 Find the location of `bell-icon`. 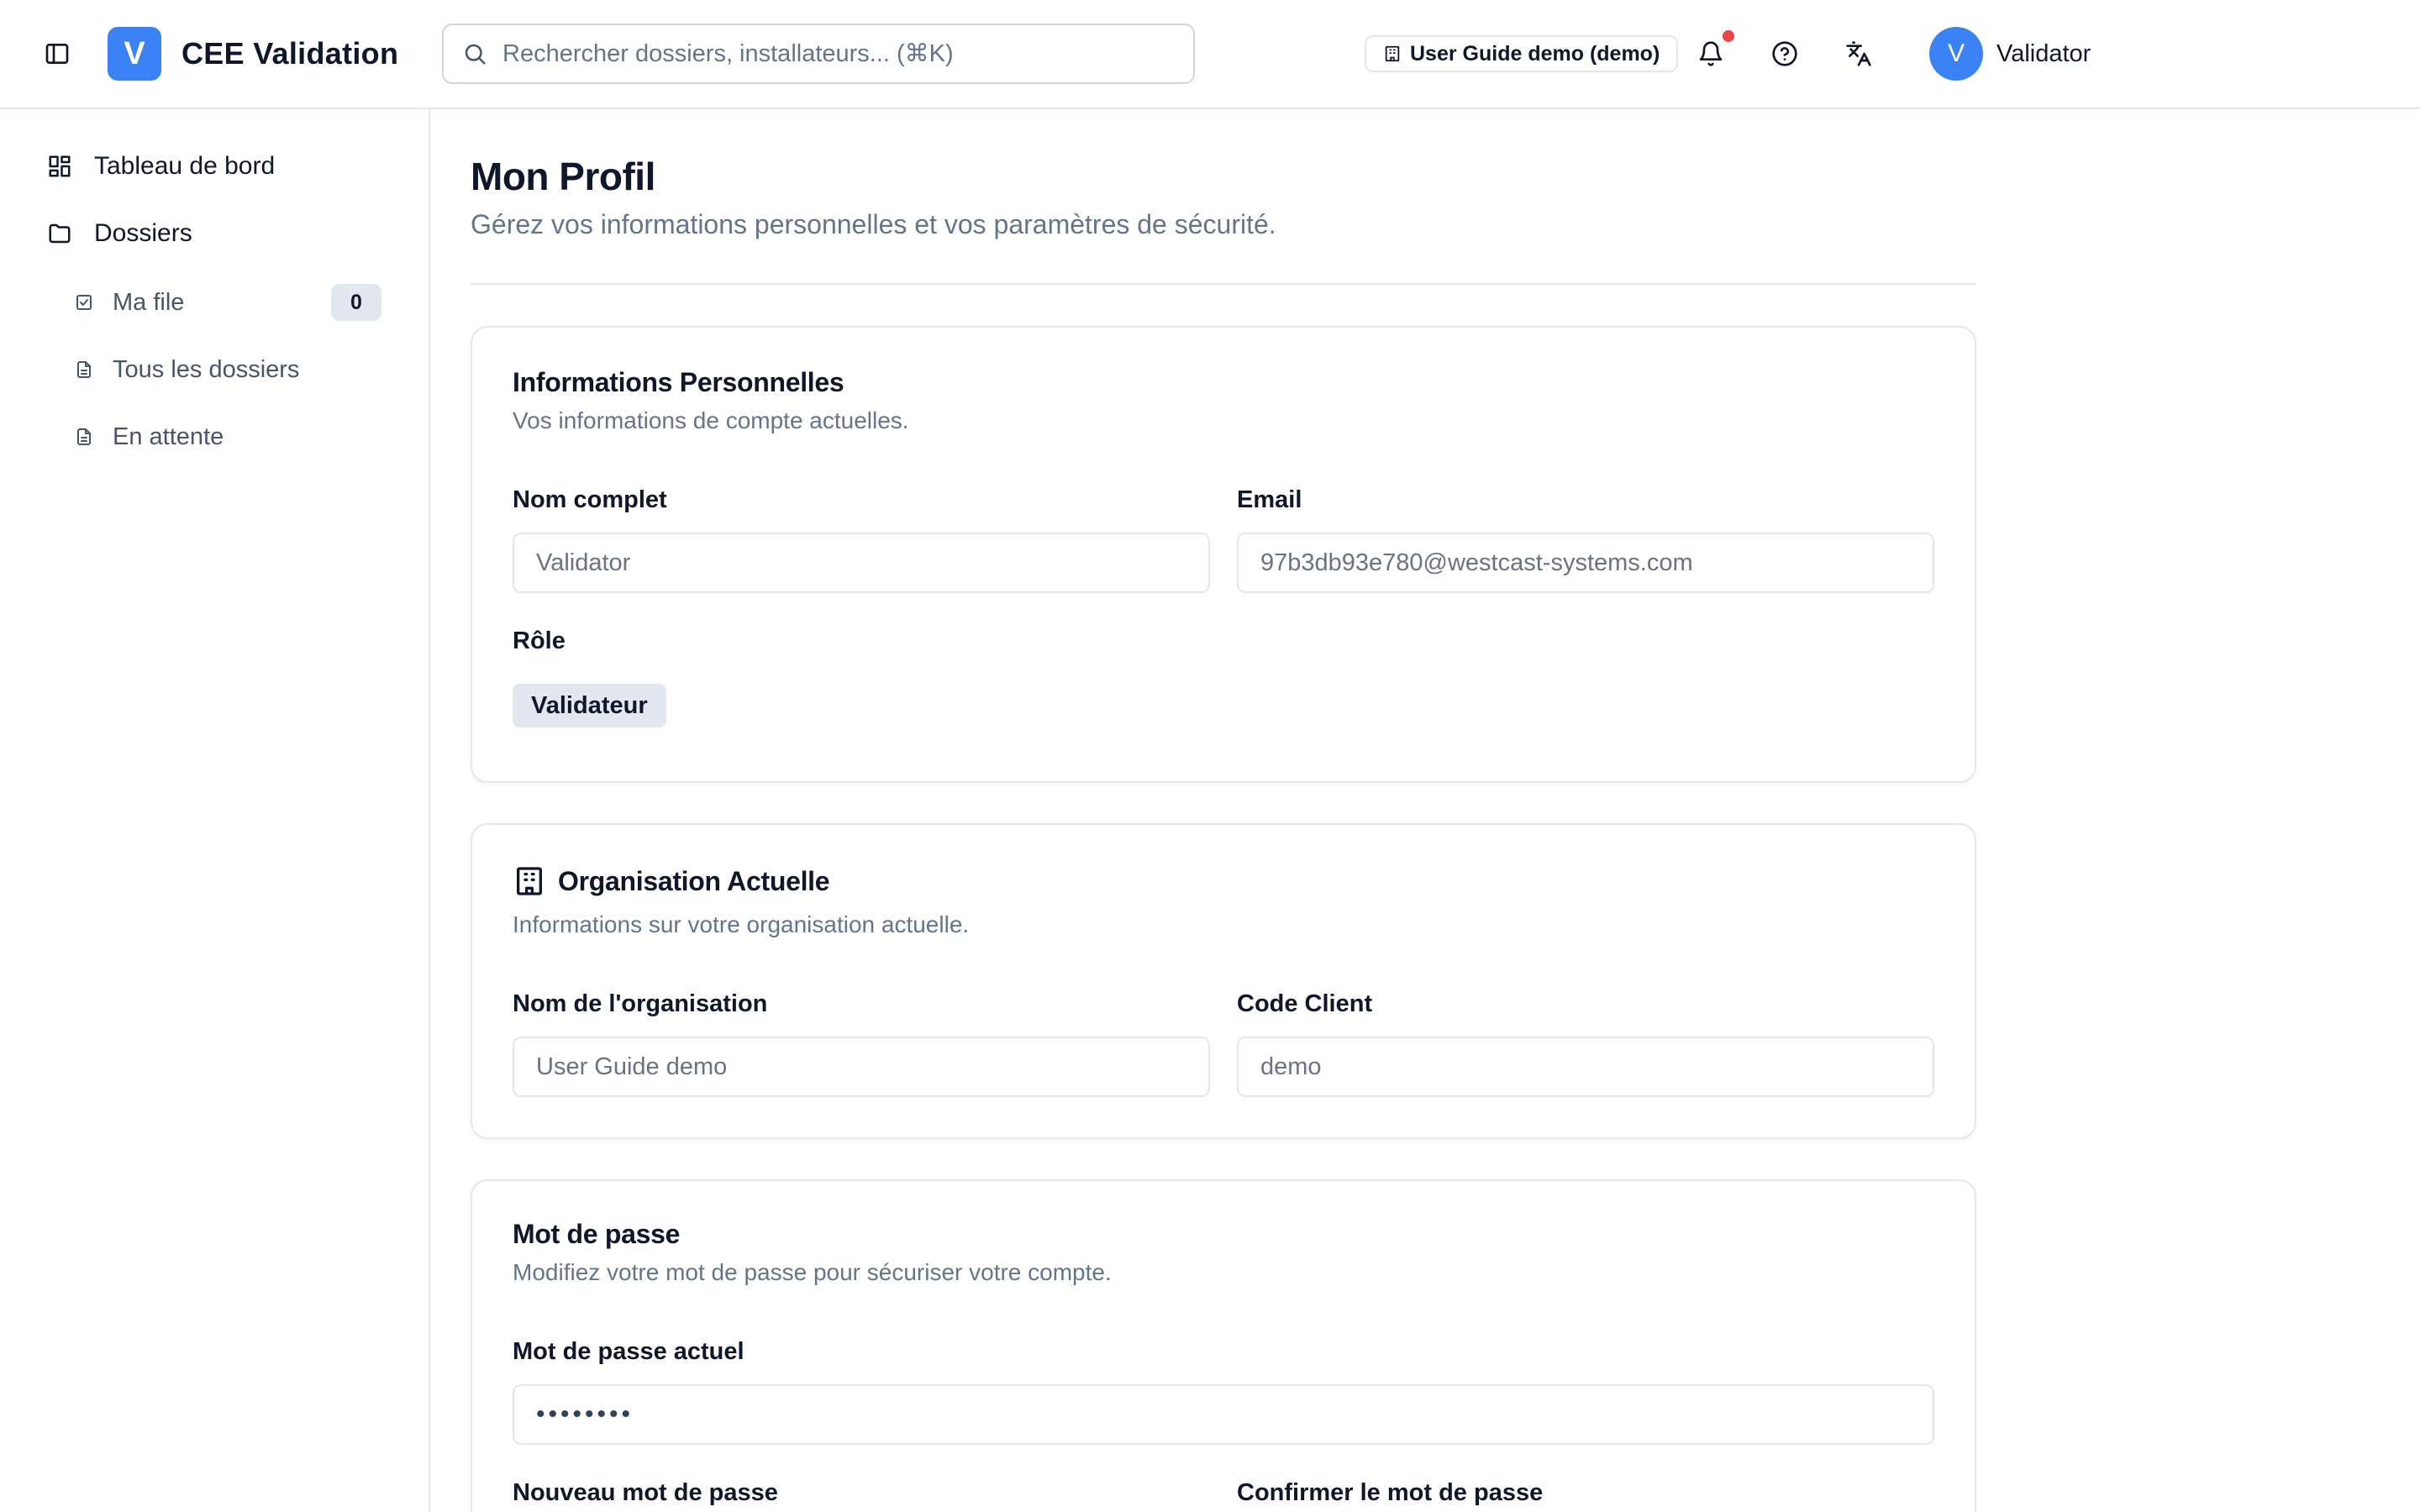

bell-icon is located at coordinates (1711, 53).